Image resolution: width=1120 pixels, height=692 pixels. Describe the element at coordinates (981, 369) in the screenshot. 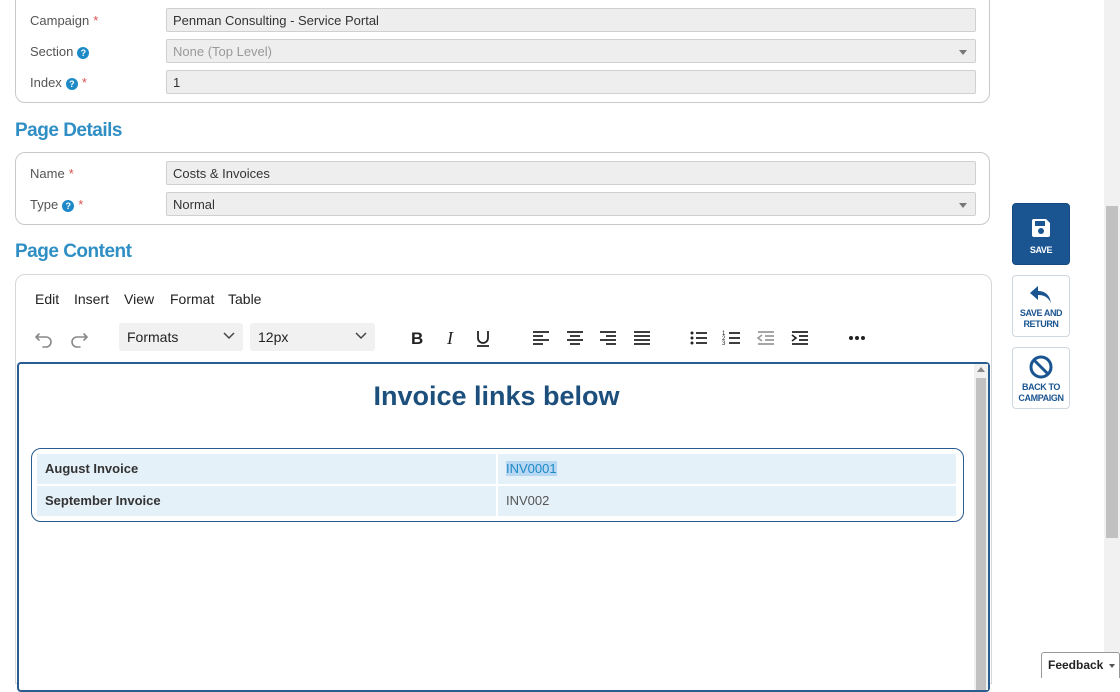

I see `scroll-up-icon` at that location.